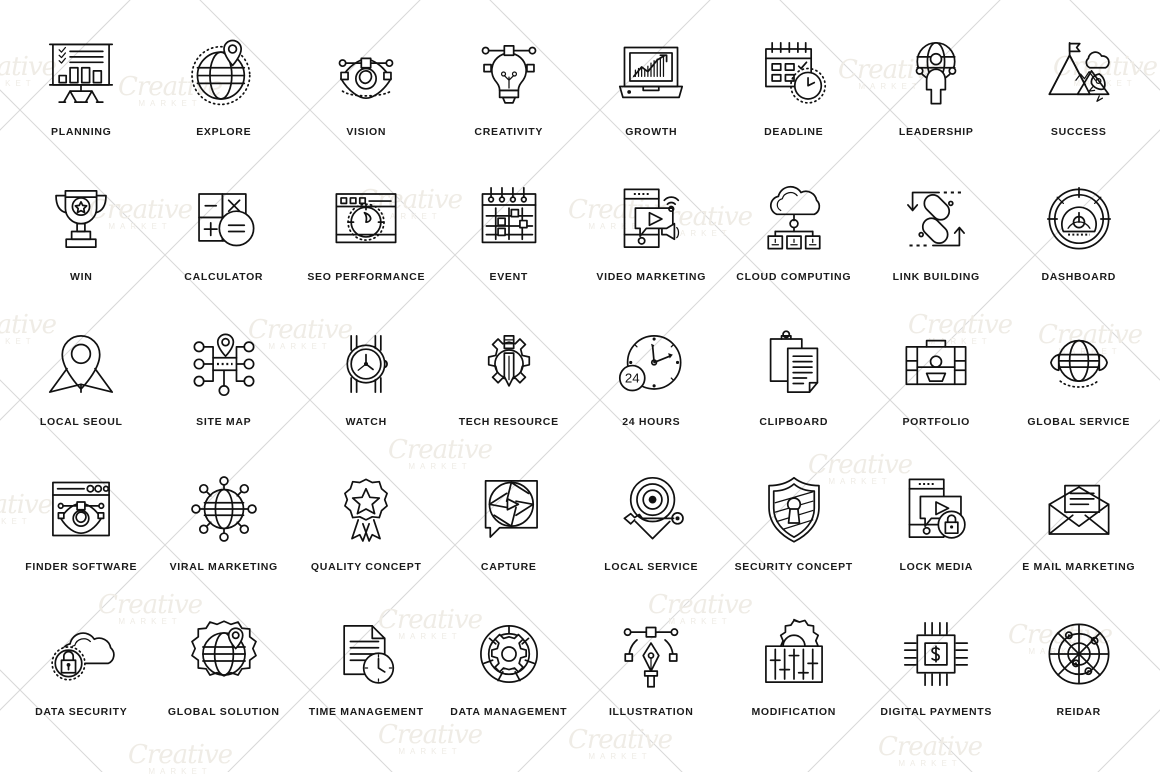  What do you see at coordinates (509, 100) in the screenshot?
I see `icon-cell-creativity: CREATIVITY` at bounding box center [509, 100].